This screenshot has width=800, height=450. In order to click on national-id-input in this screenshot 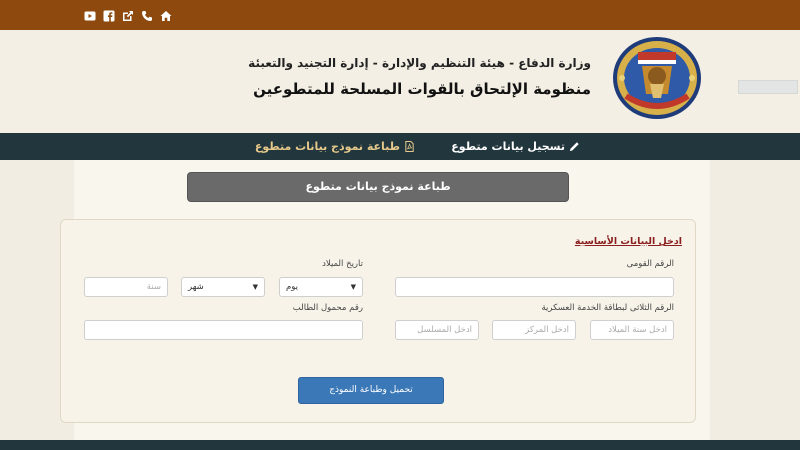, I will do `click(534, 287)`.